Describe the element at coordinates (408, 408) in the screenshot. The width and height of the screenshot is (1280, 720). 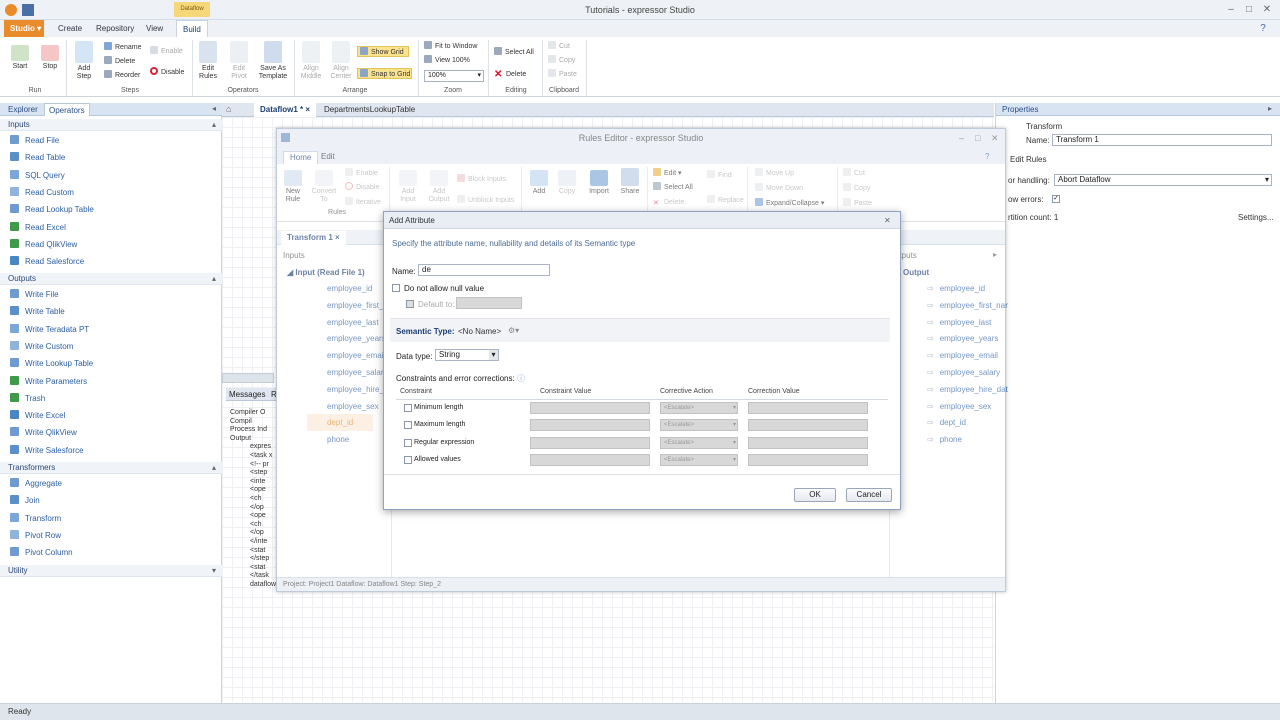
I see `constraint-minimum-length-checkbox` at that location.